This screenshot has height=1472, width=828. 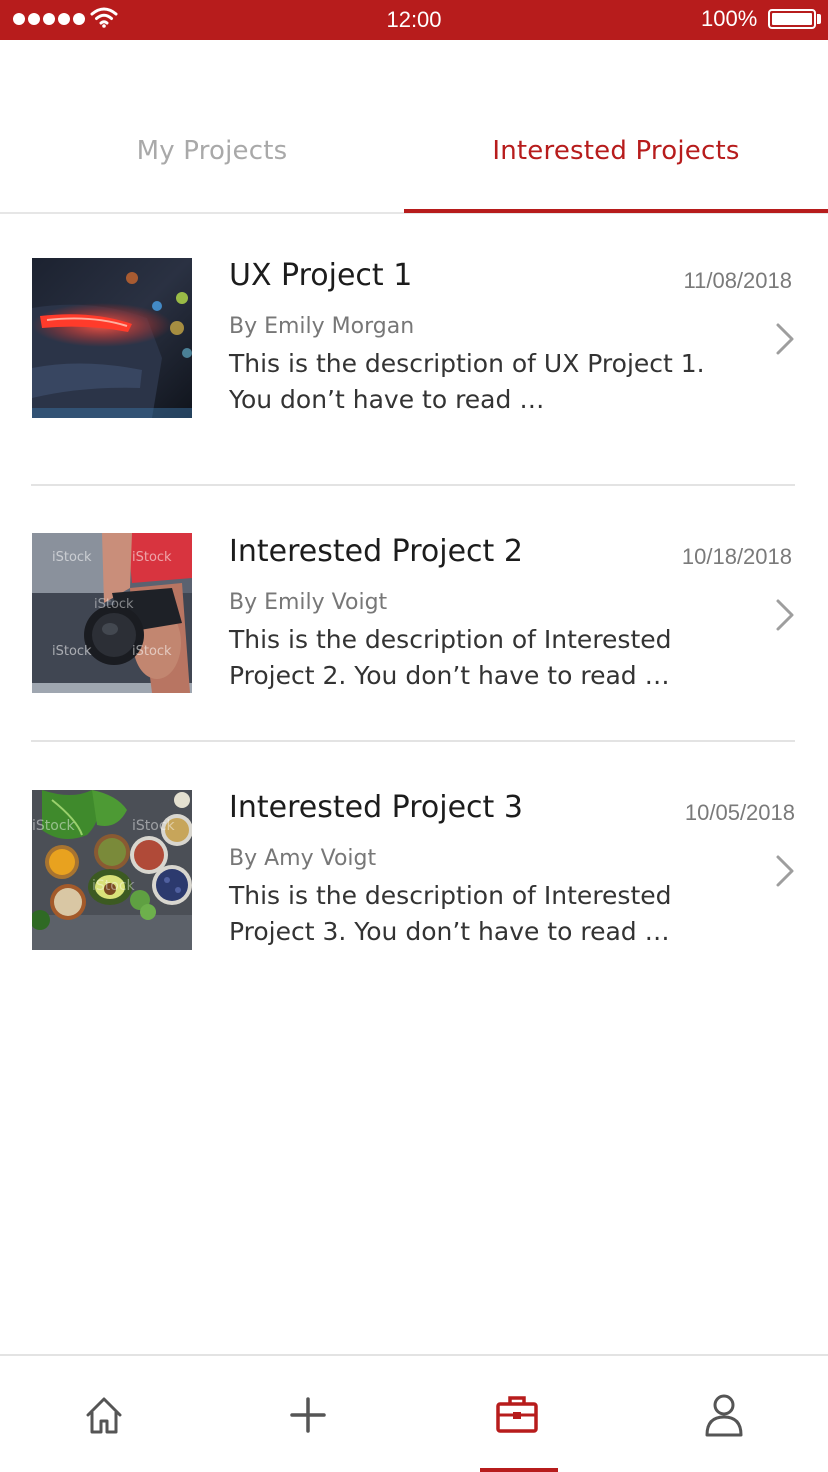 I want to click on tab-projects, so click(x=517, y=1415).